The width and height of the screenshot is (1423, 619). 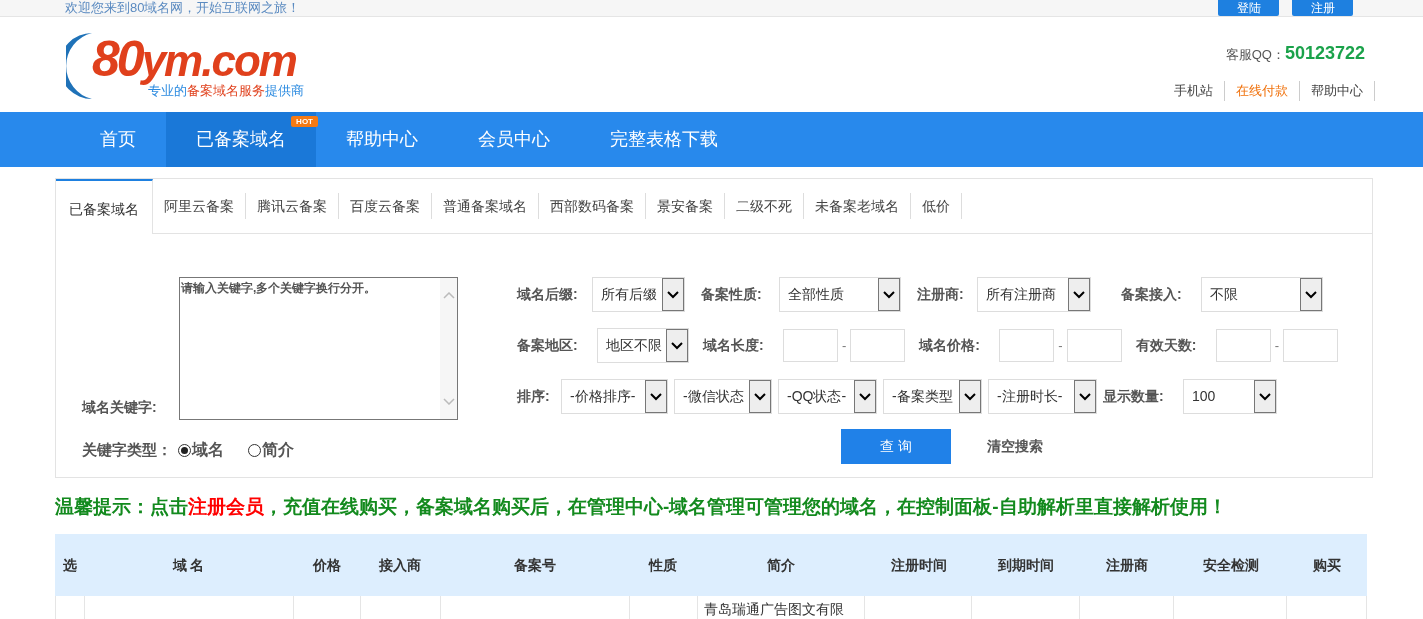 What do you see at coordinates (104, 206) in the screenshot?
I see `category-tab: 已备案域名` at bounding box center [104, 206].